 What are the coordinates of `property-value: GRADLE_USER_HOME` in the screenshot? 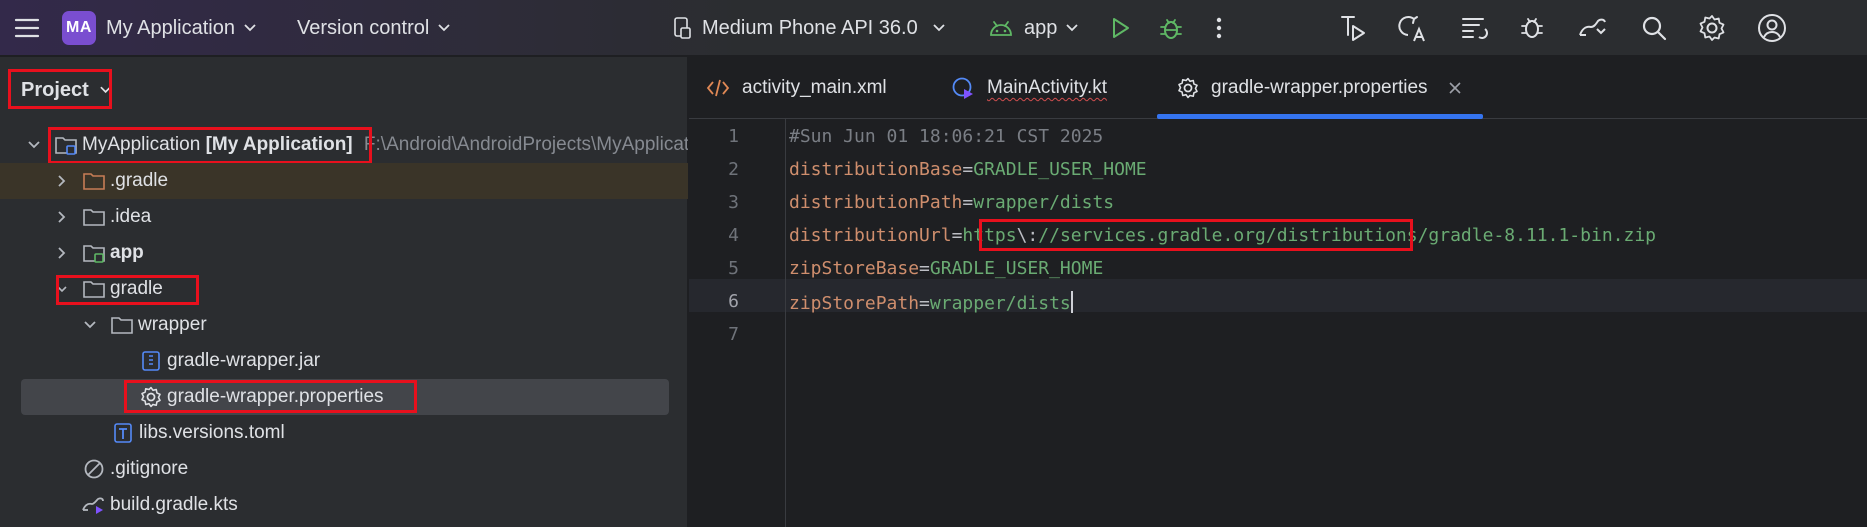 It's located at (1016, 268).